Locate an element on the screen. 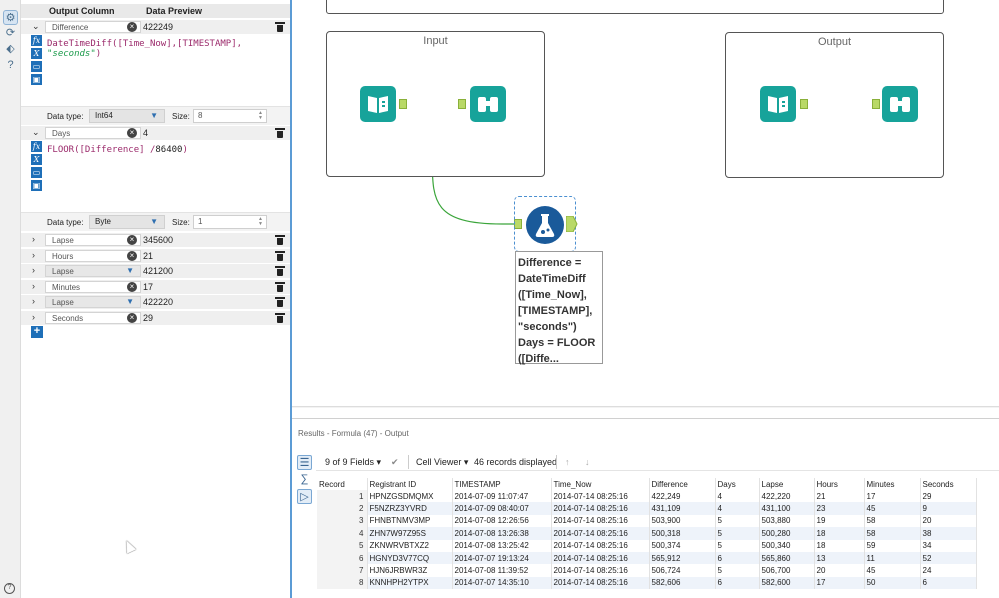  configuration-gear-icon: ⚙ is located at coordinates (10, 17).